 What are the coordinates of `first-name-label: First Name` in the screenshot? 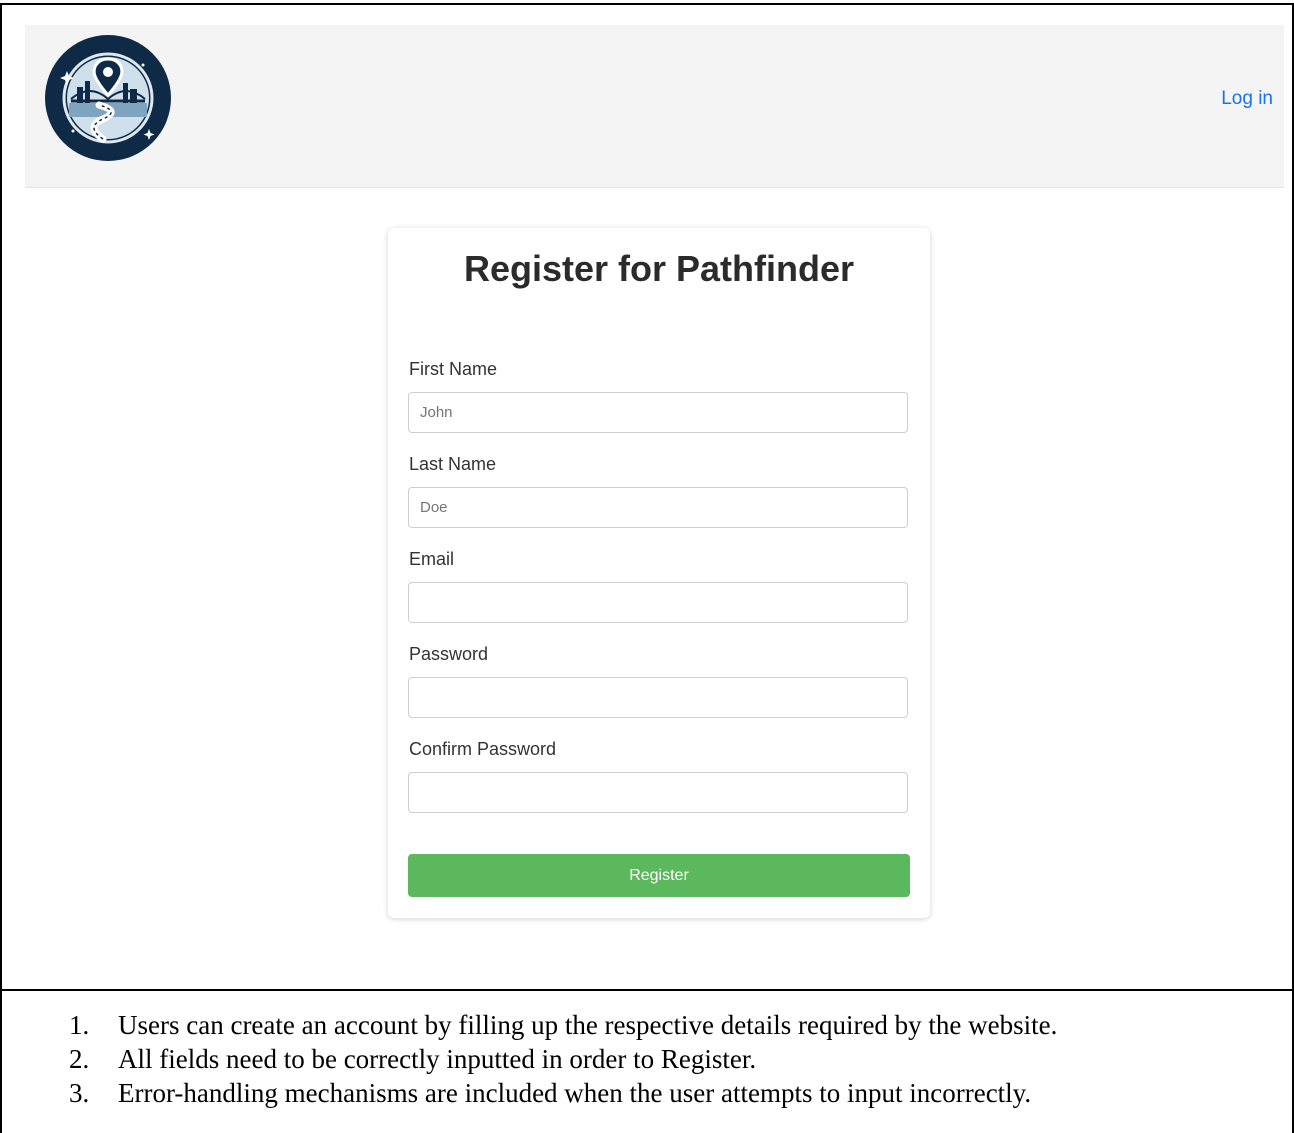 It's located at (453, 369).